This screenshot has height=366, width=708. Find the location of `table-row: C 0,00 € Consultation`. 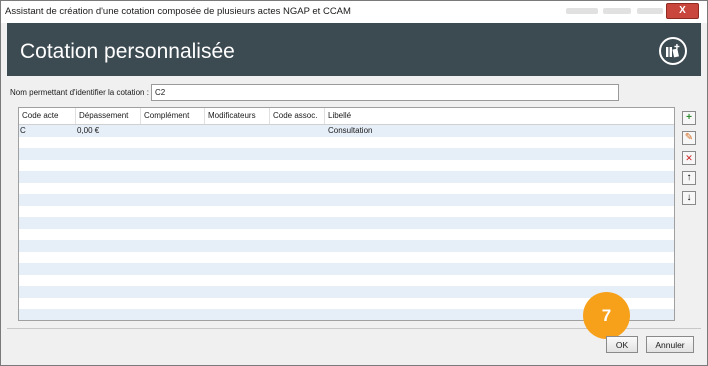

table-row: C 0,00 € Consultation is located at coordinates (346, 131).